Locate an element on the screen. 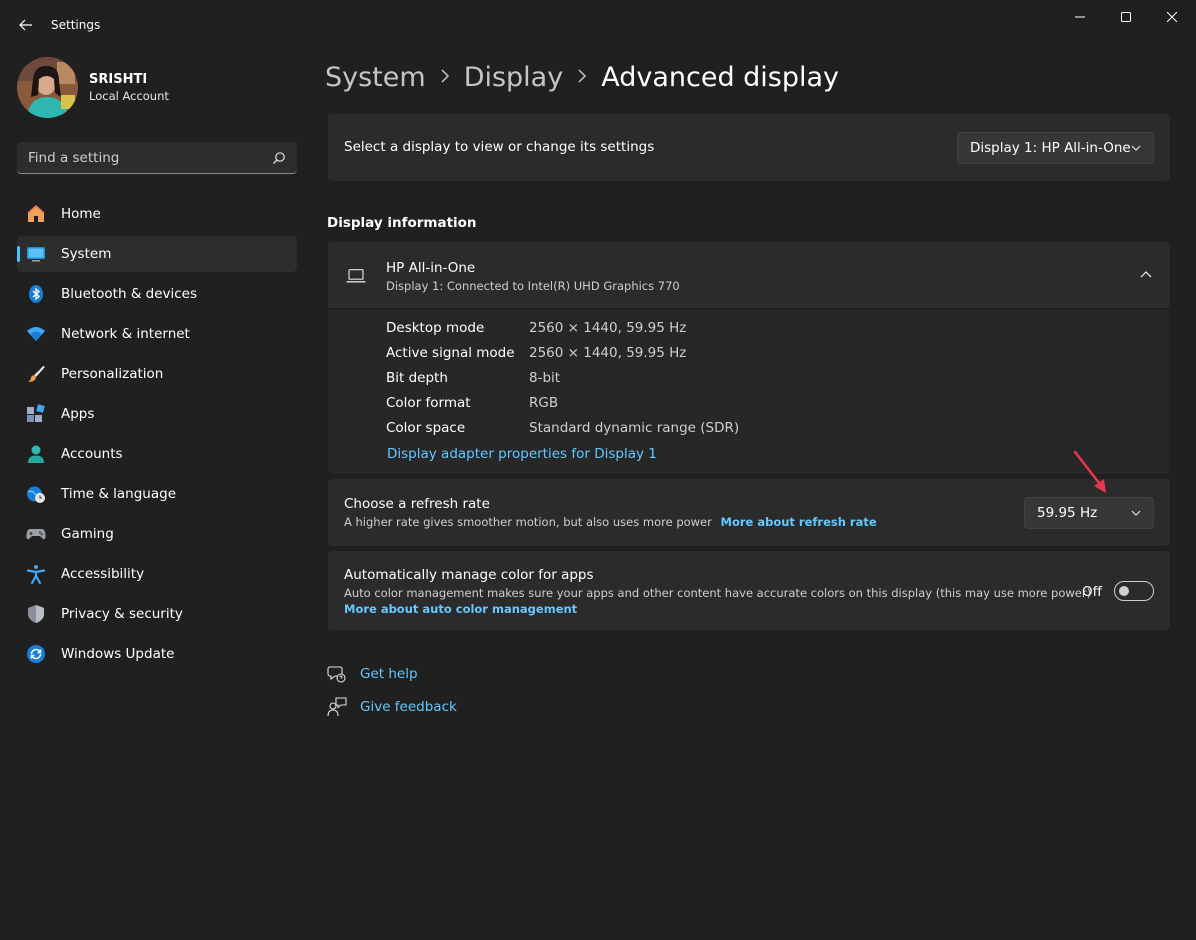  info-row-desktop-mode: Desktop mode 2560 × 1440, 59.95 Hz is located at coordinates (536, 330).